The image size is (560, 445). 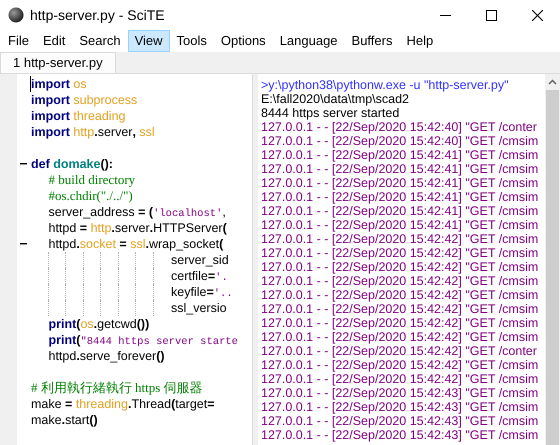 I want to click on code-line: make = threading.Thread(target=, so click(x=123, y=404).